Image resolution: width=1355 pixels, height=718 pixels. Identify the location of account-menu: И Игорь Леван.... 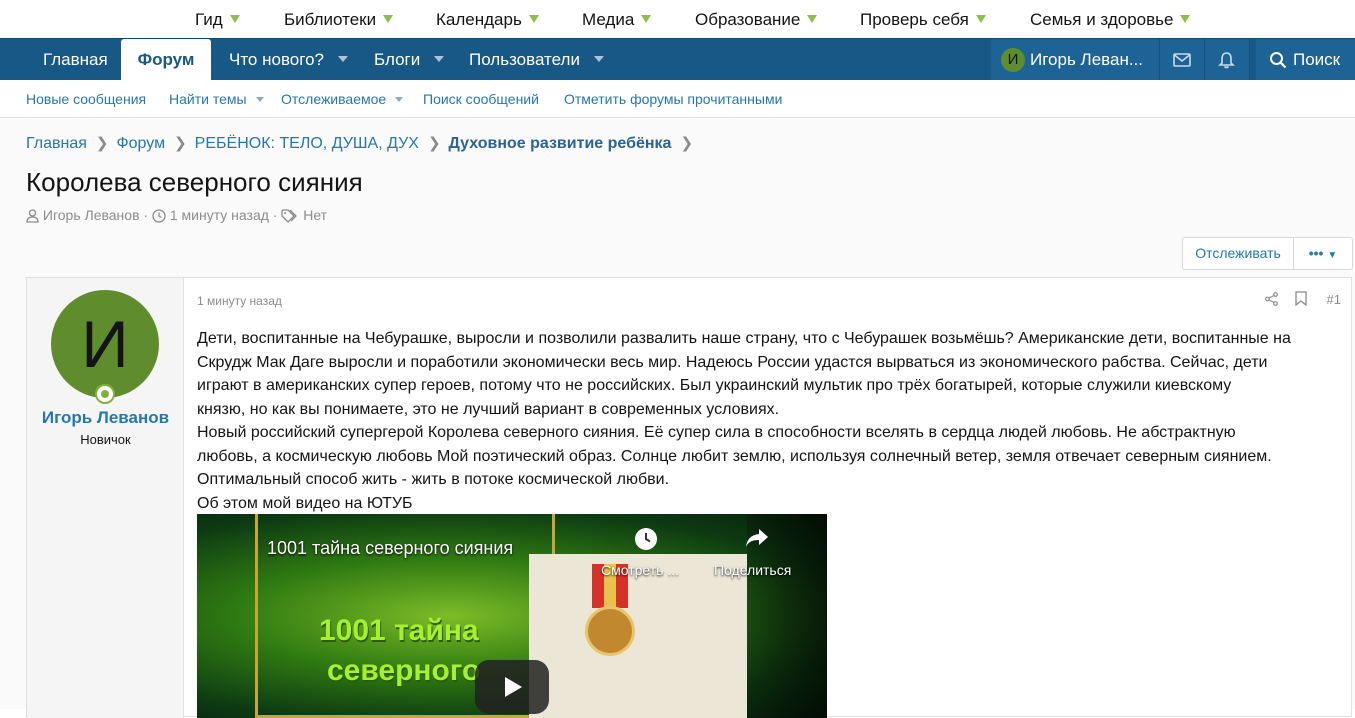
(1075, 60).